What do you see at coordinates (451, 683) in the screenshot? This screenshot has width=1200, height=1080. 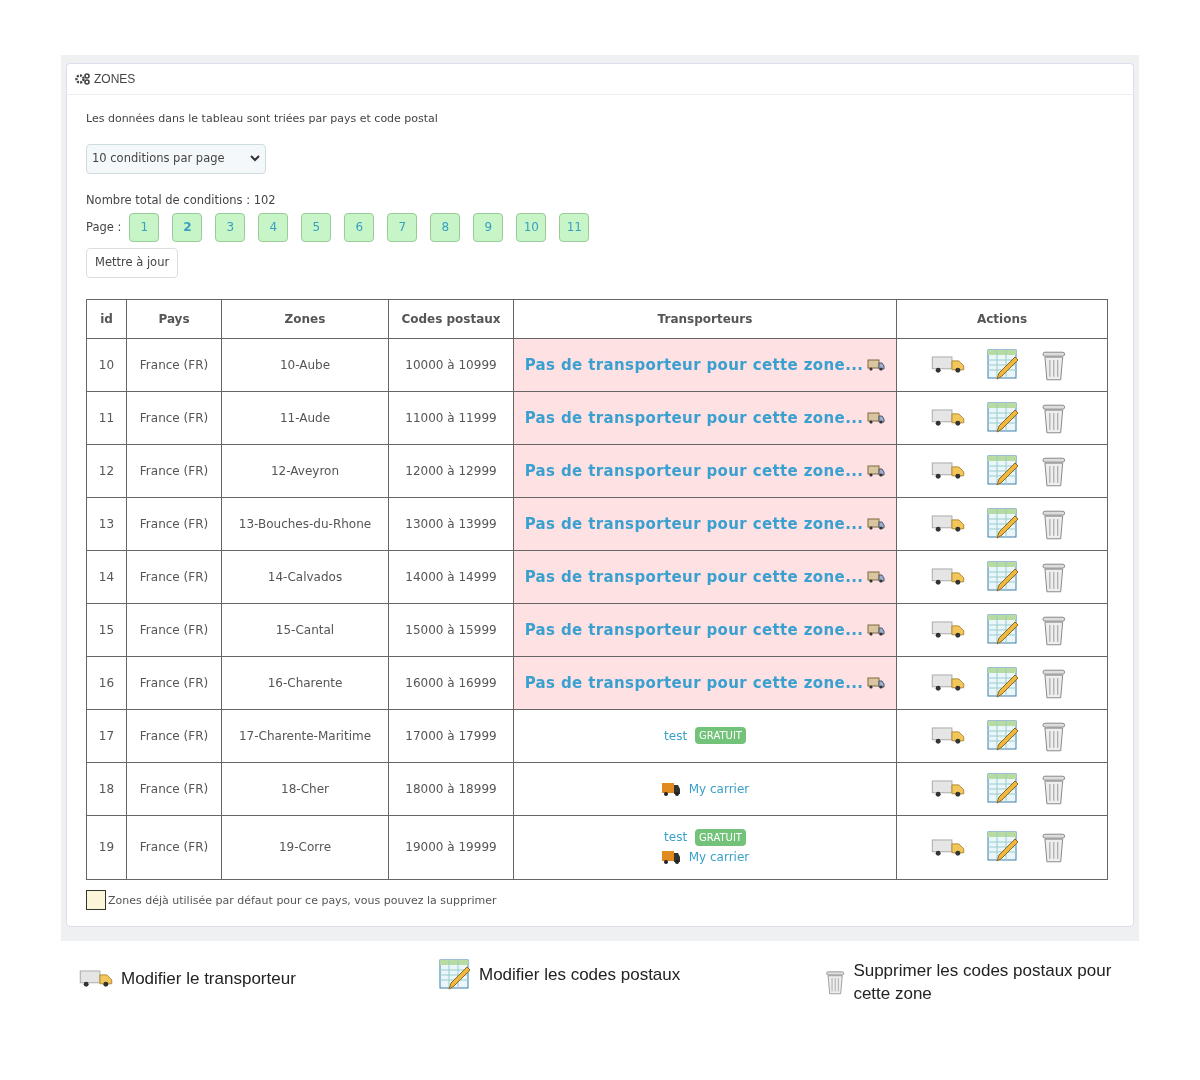 I see `table-cell: 16000 à 16999` at bounding box center [451, 683].